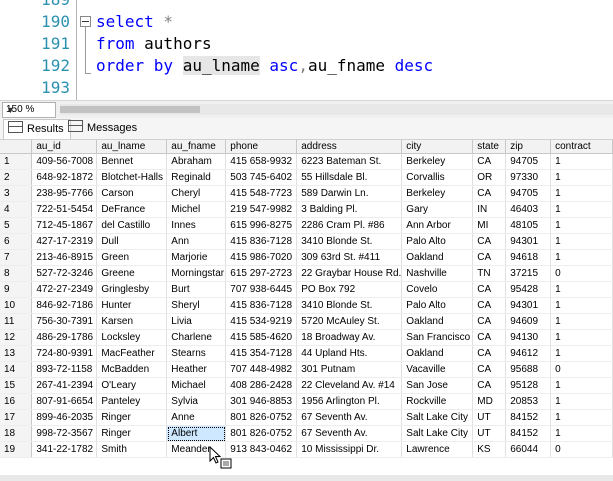 The height and width of the screenshot is (481, 613). I want to click on grid-cell: 415 836-7128, so click(261, 305).